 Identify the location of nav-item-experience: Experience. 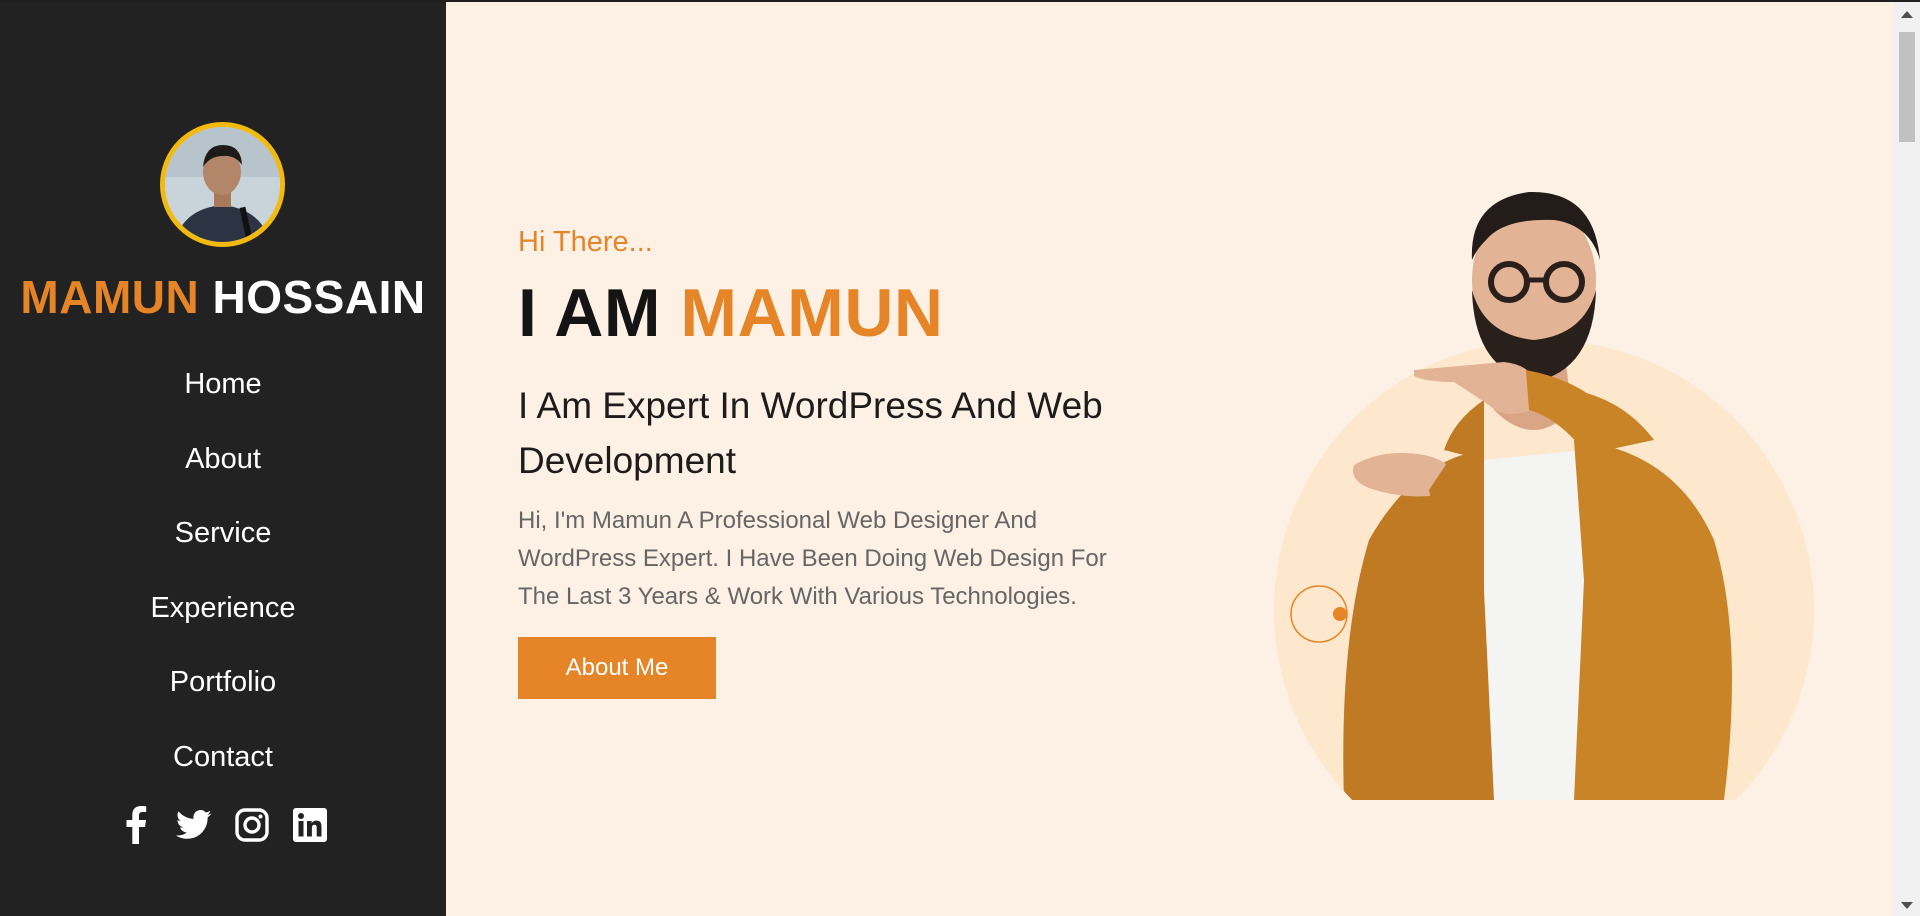
(223, 623).